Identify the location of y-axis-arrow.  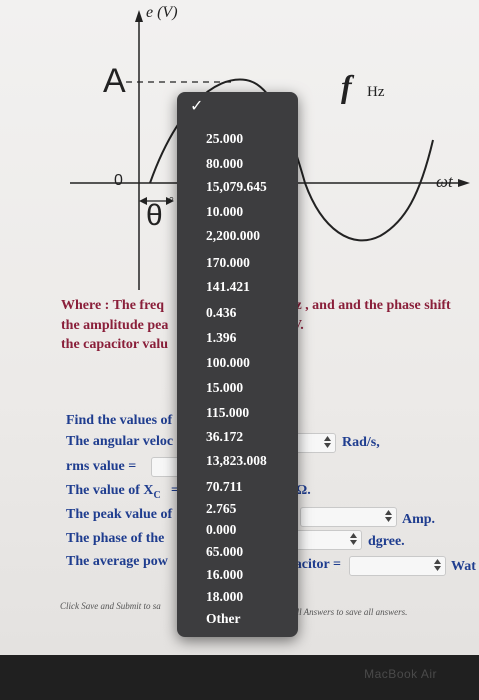
(139, 16).